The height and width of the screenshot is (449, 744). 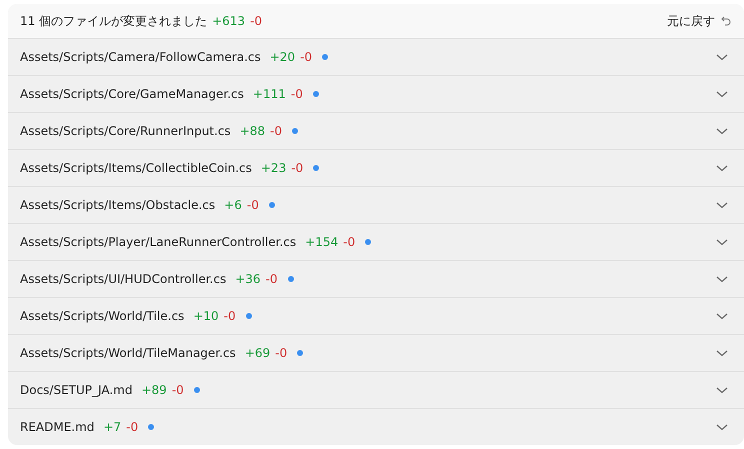 I want to click on file-row: Assets/Scripts/Items/CollectibleCoin.cs +23 -0, so click(x=376, y=167).